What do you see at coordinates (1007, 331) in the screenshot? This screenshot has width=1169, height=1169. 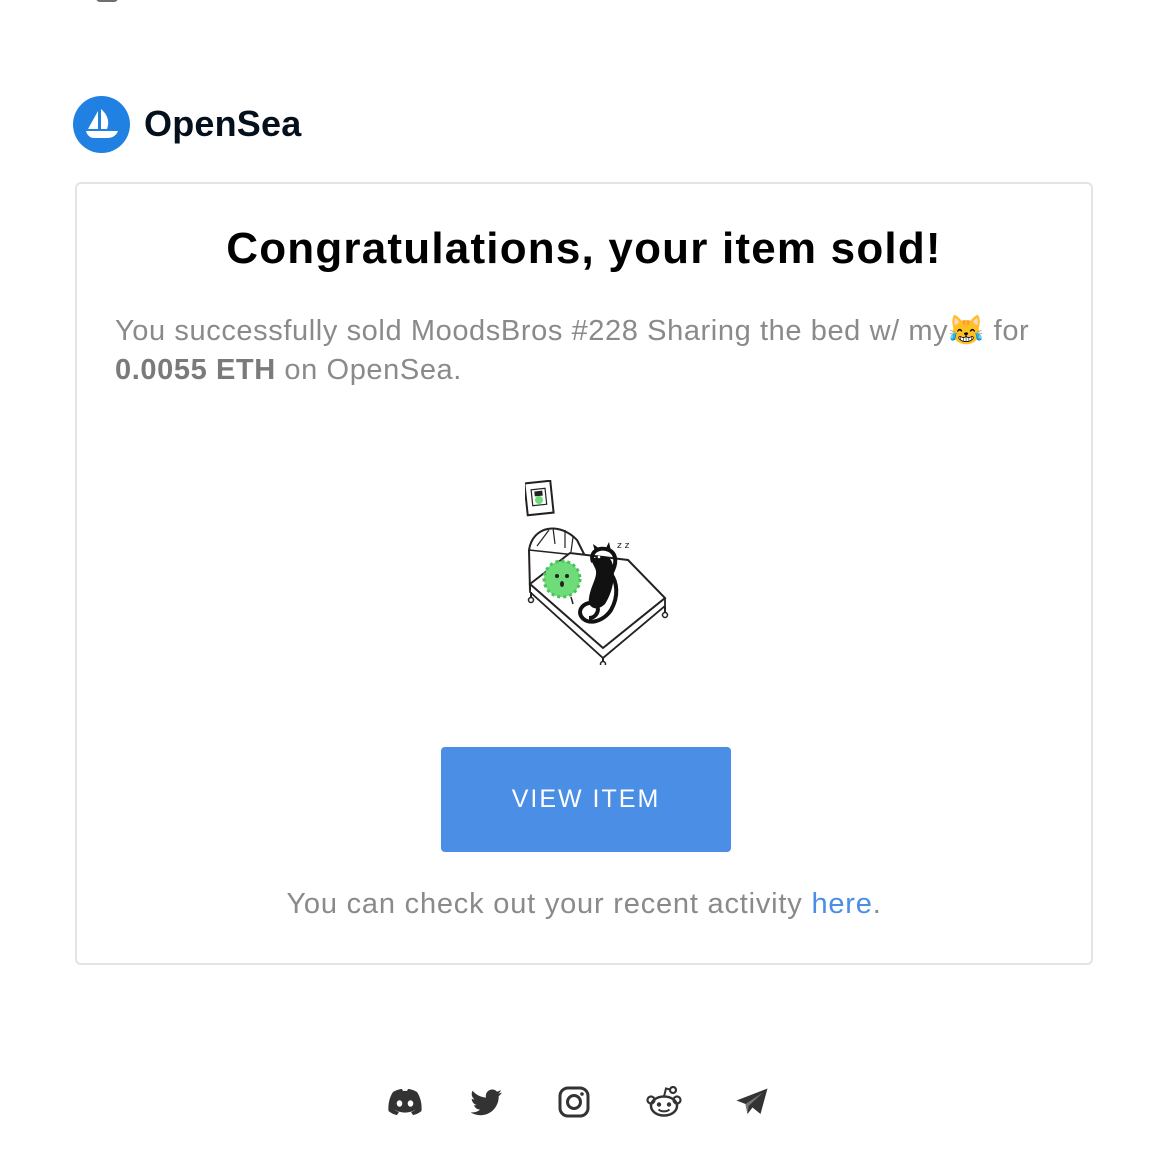 I see `message-middle: for` at bounding box center [1007, 331].